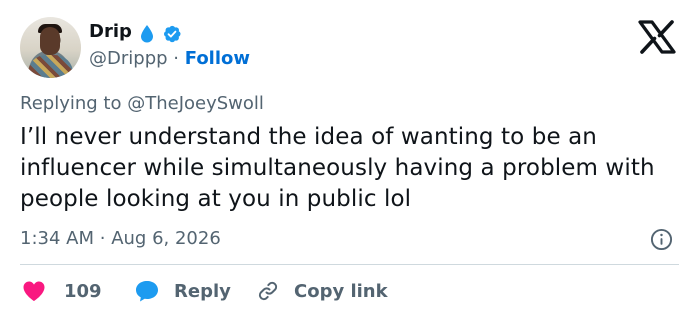  I want to click on replying-to: Replying to @TheJoeySwoll, so click(142, 104).